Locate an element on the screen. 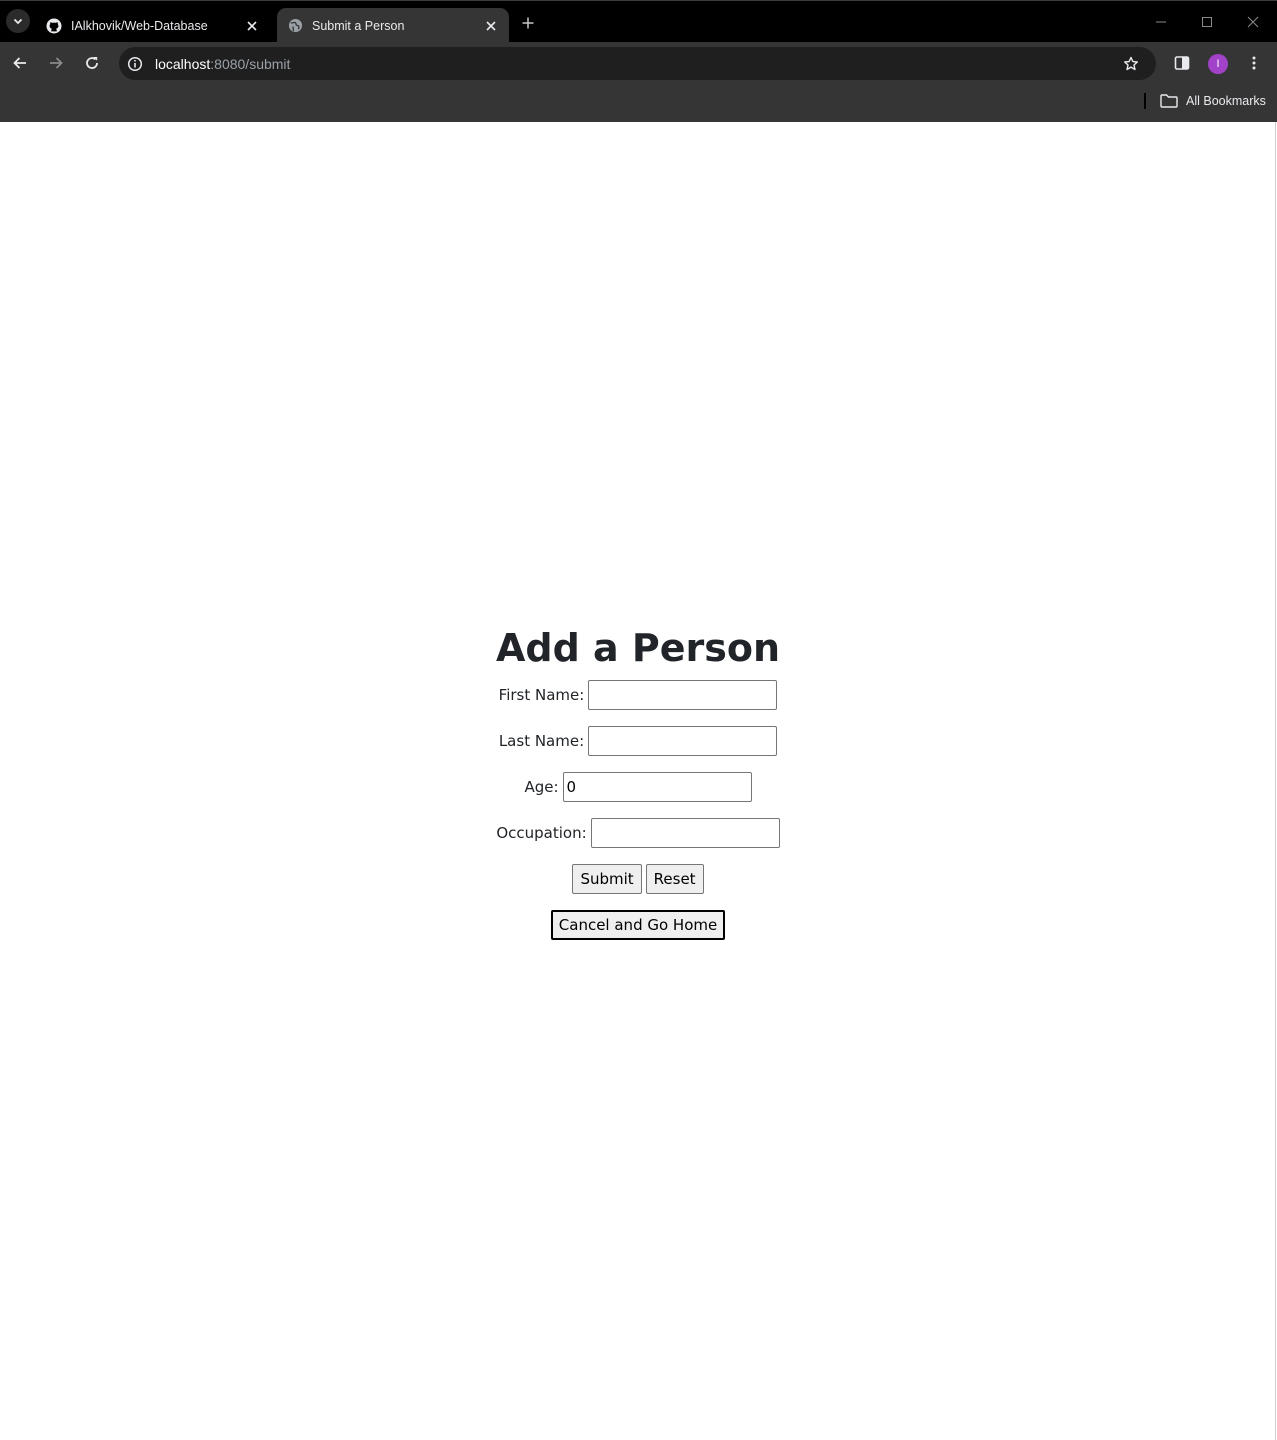 The width and height of the screenshot is (1277, 1440). bookmarks-bar: All Bookmarks is located at coordinates (638, 103).